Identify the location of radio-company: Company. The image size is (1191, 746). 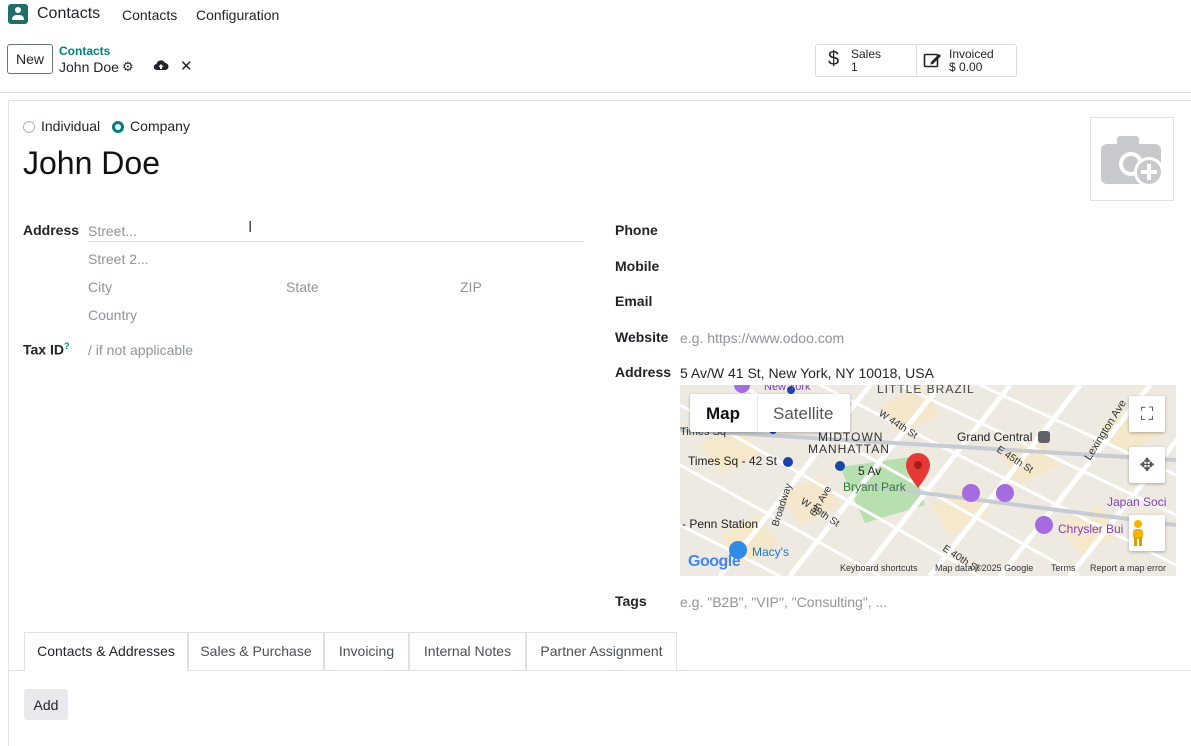
(151, 126).